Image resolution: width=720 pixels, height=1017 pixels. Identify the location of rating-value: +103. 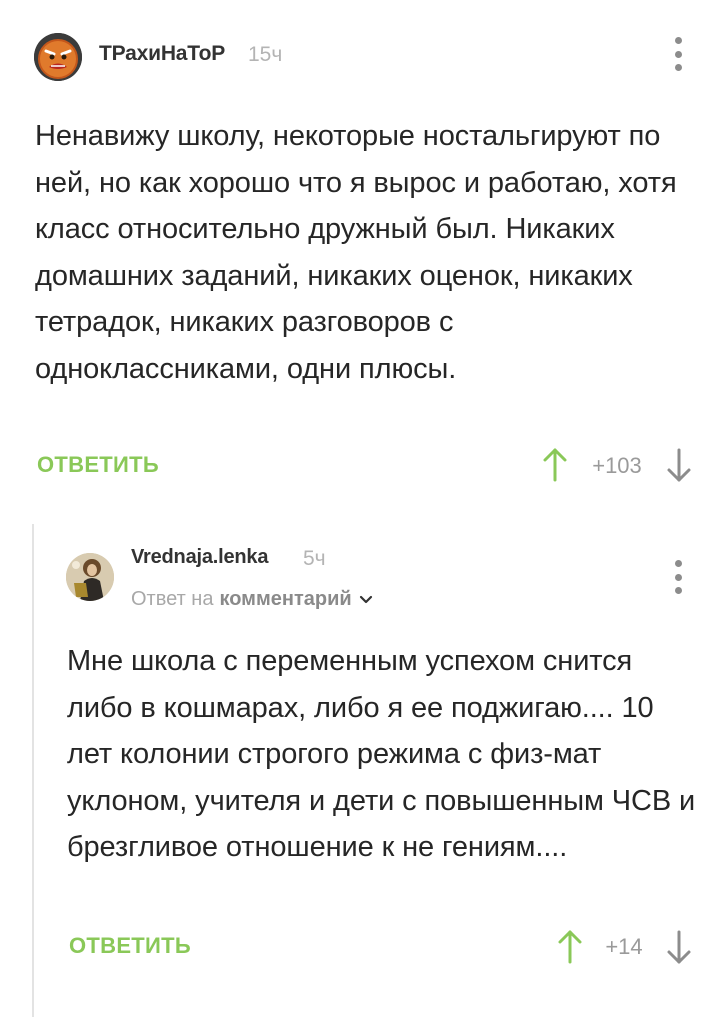
(617, 465).